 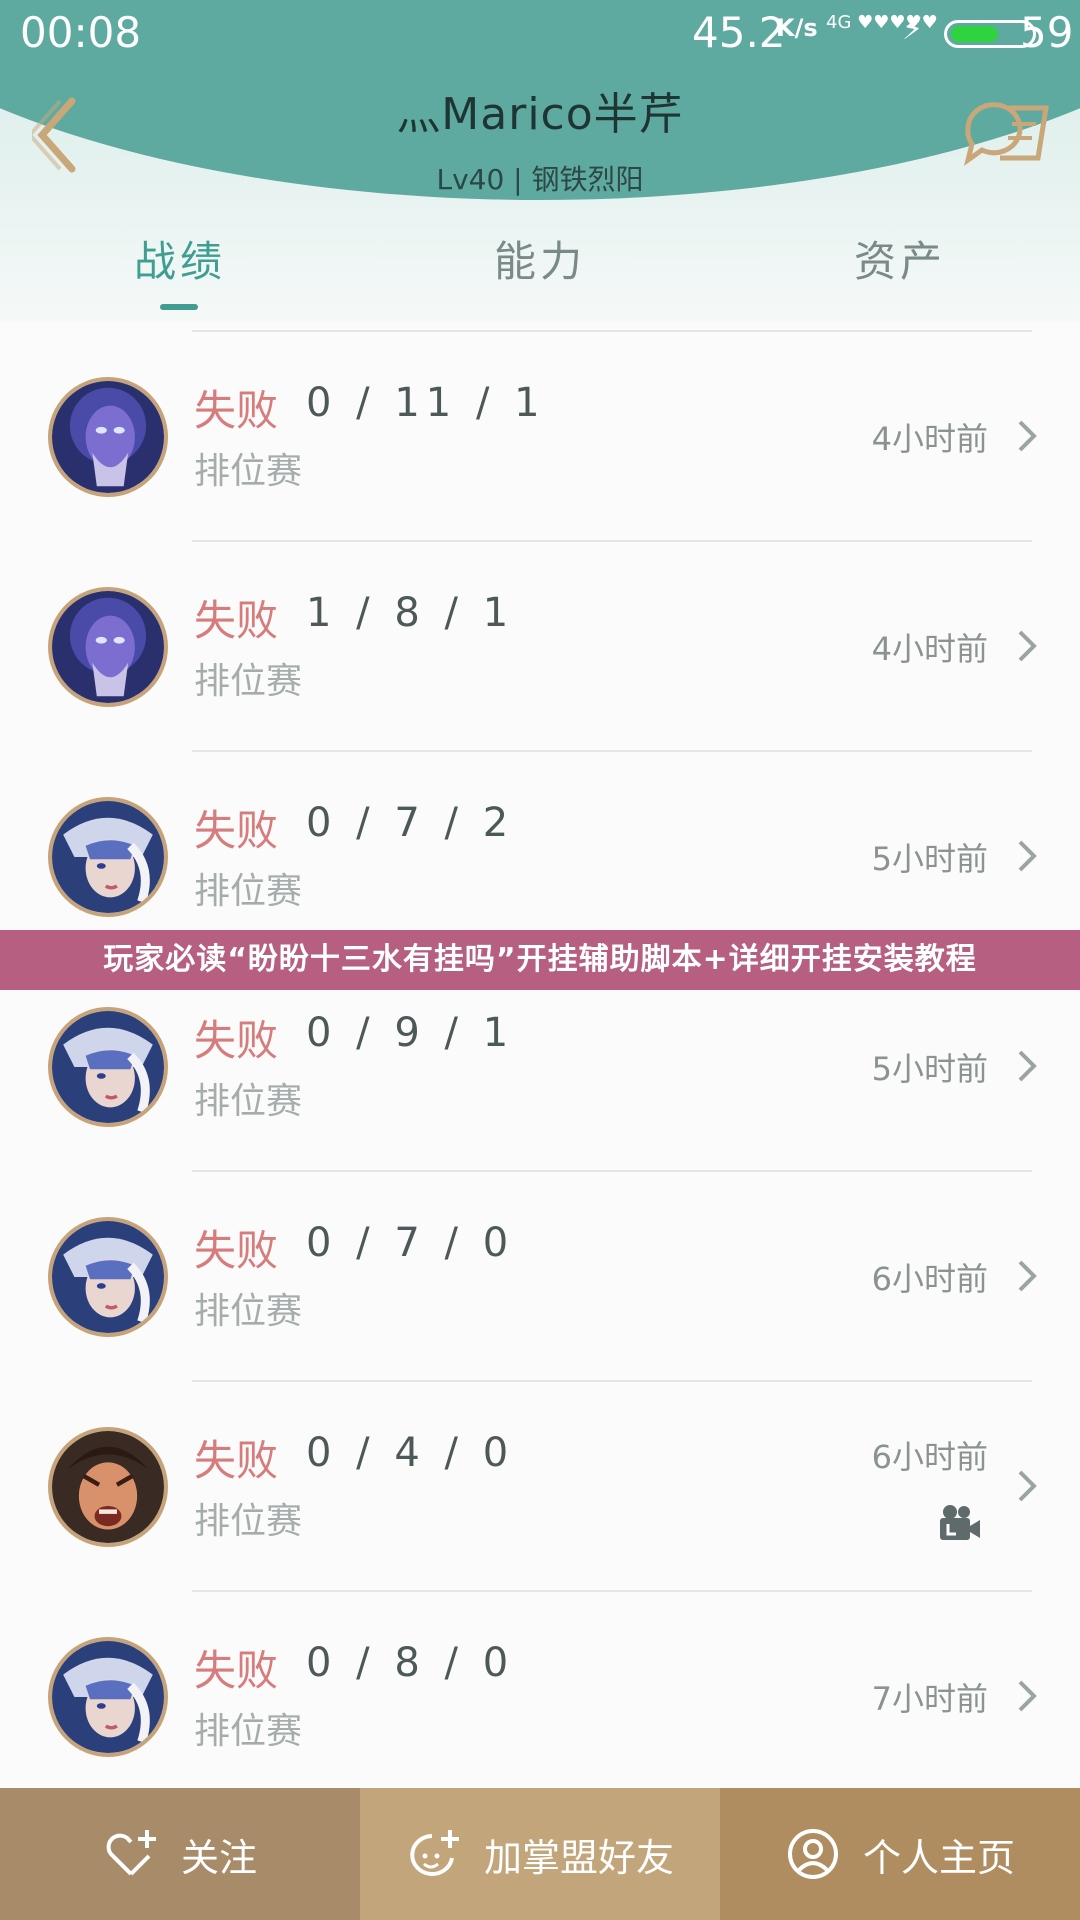 What do you see at coordinates (540, 1697) in the screenshot?
I see `match-row: 失败 0 / 8 / 0 排位赛 7小时前` at bounding box center [540, 1697].